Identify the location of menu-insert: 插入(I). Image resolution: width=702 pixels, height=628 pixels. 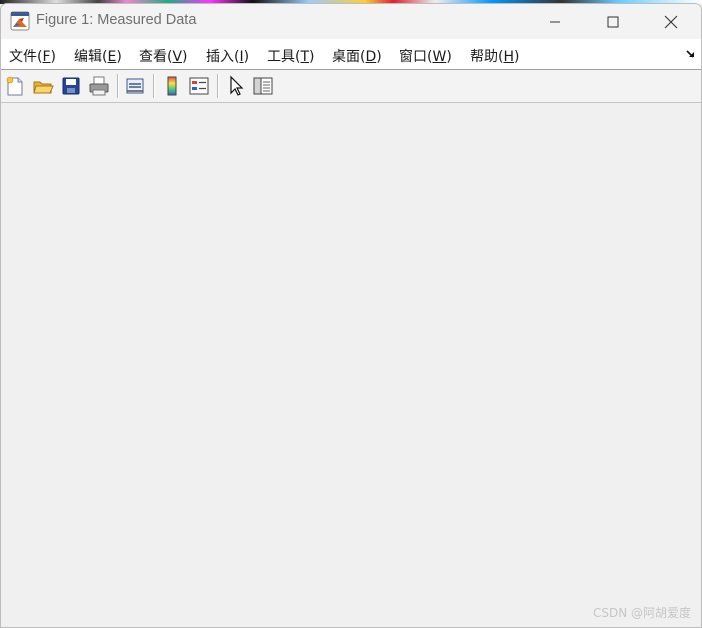
(227, 56).